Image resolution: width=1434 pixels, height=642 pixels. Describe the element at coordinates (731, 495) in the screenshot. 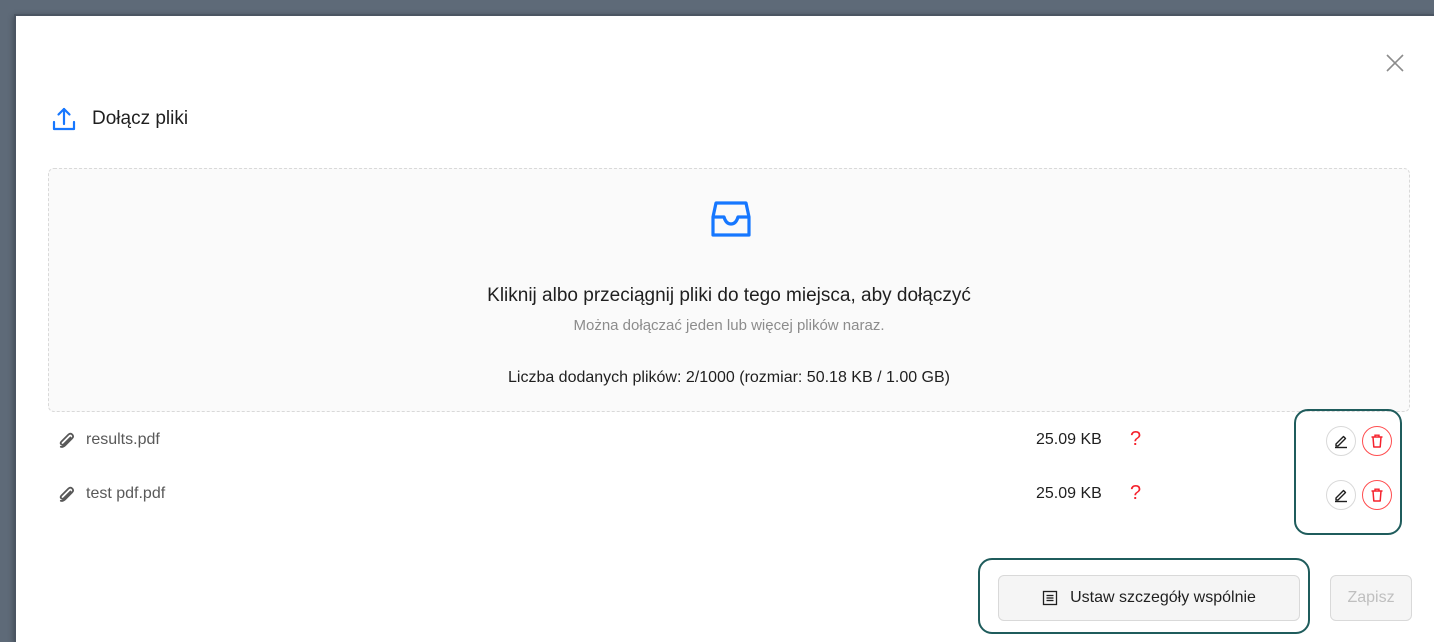

I see `file-list-item: test pdf.pdf 25.09 KB ?` at that location.